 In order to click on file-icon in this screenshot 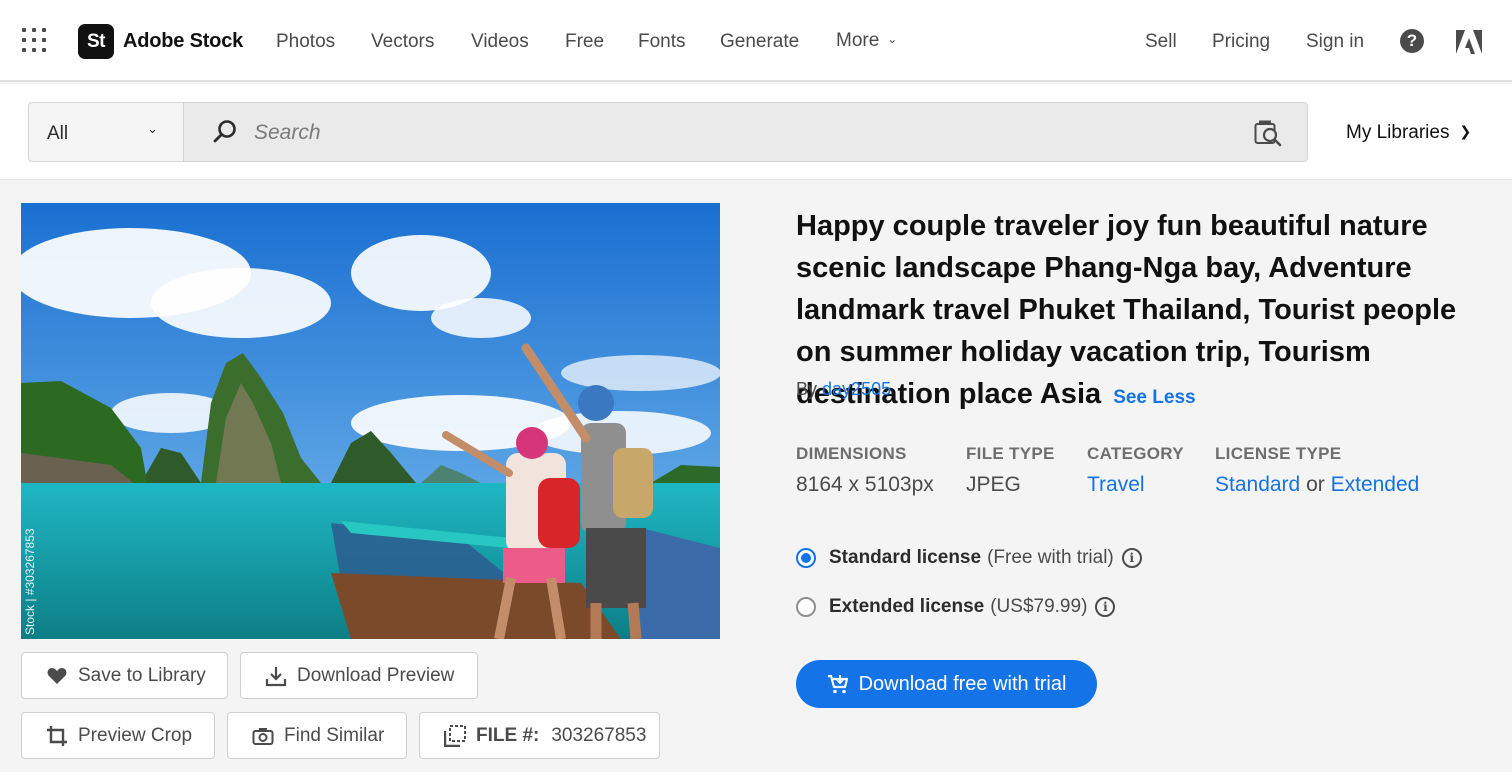, I will do `click(455, 735)`.